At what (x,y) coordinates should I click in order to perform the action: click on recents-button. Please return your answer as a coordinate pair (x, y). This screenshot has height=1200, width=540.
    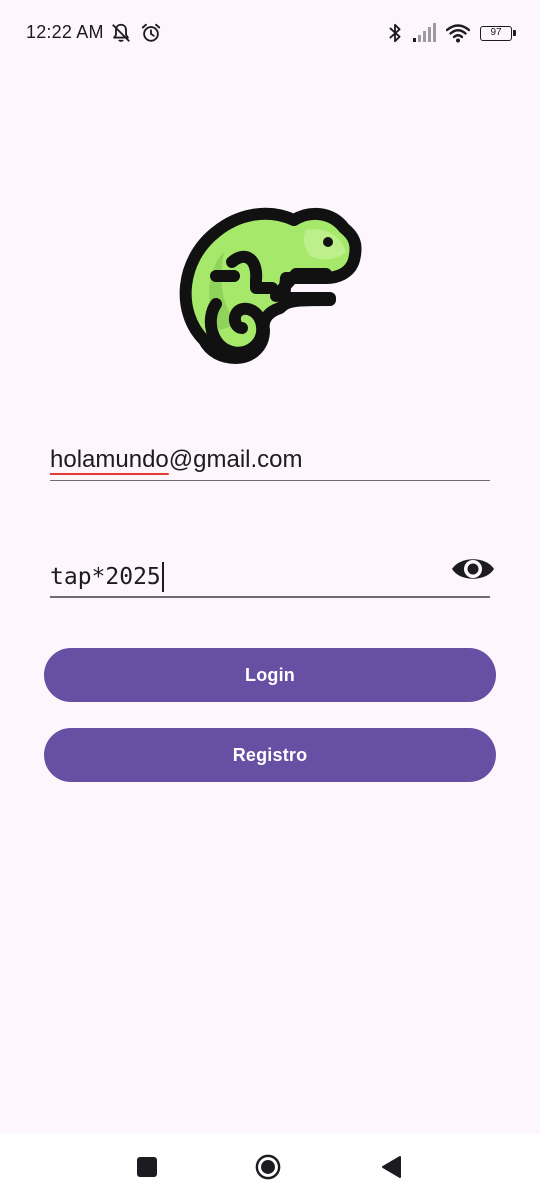
    Looking at the image, I should click on (147, 1167).